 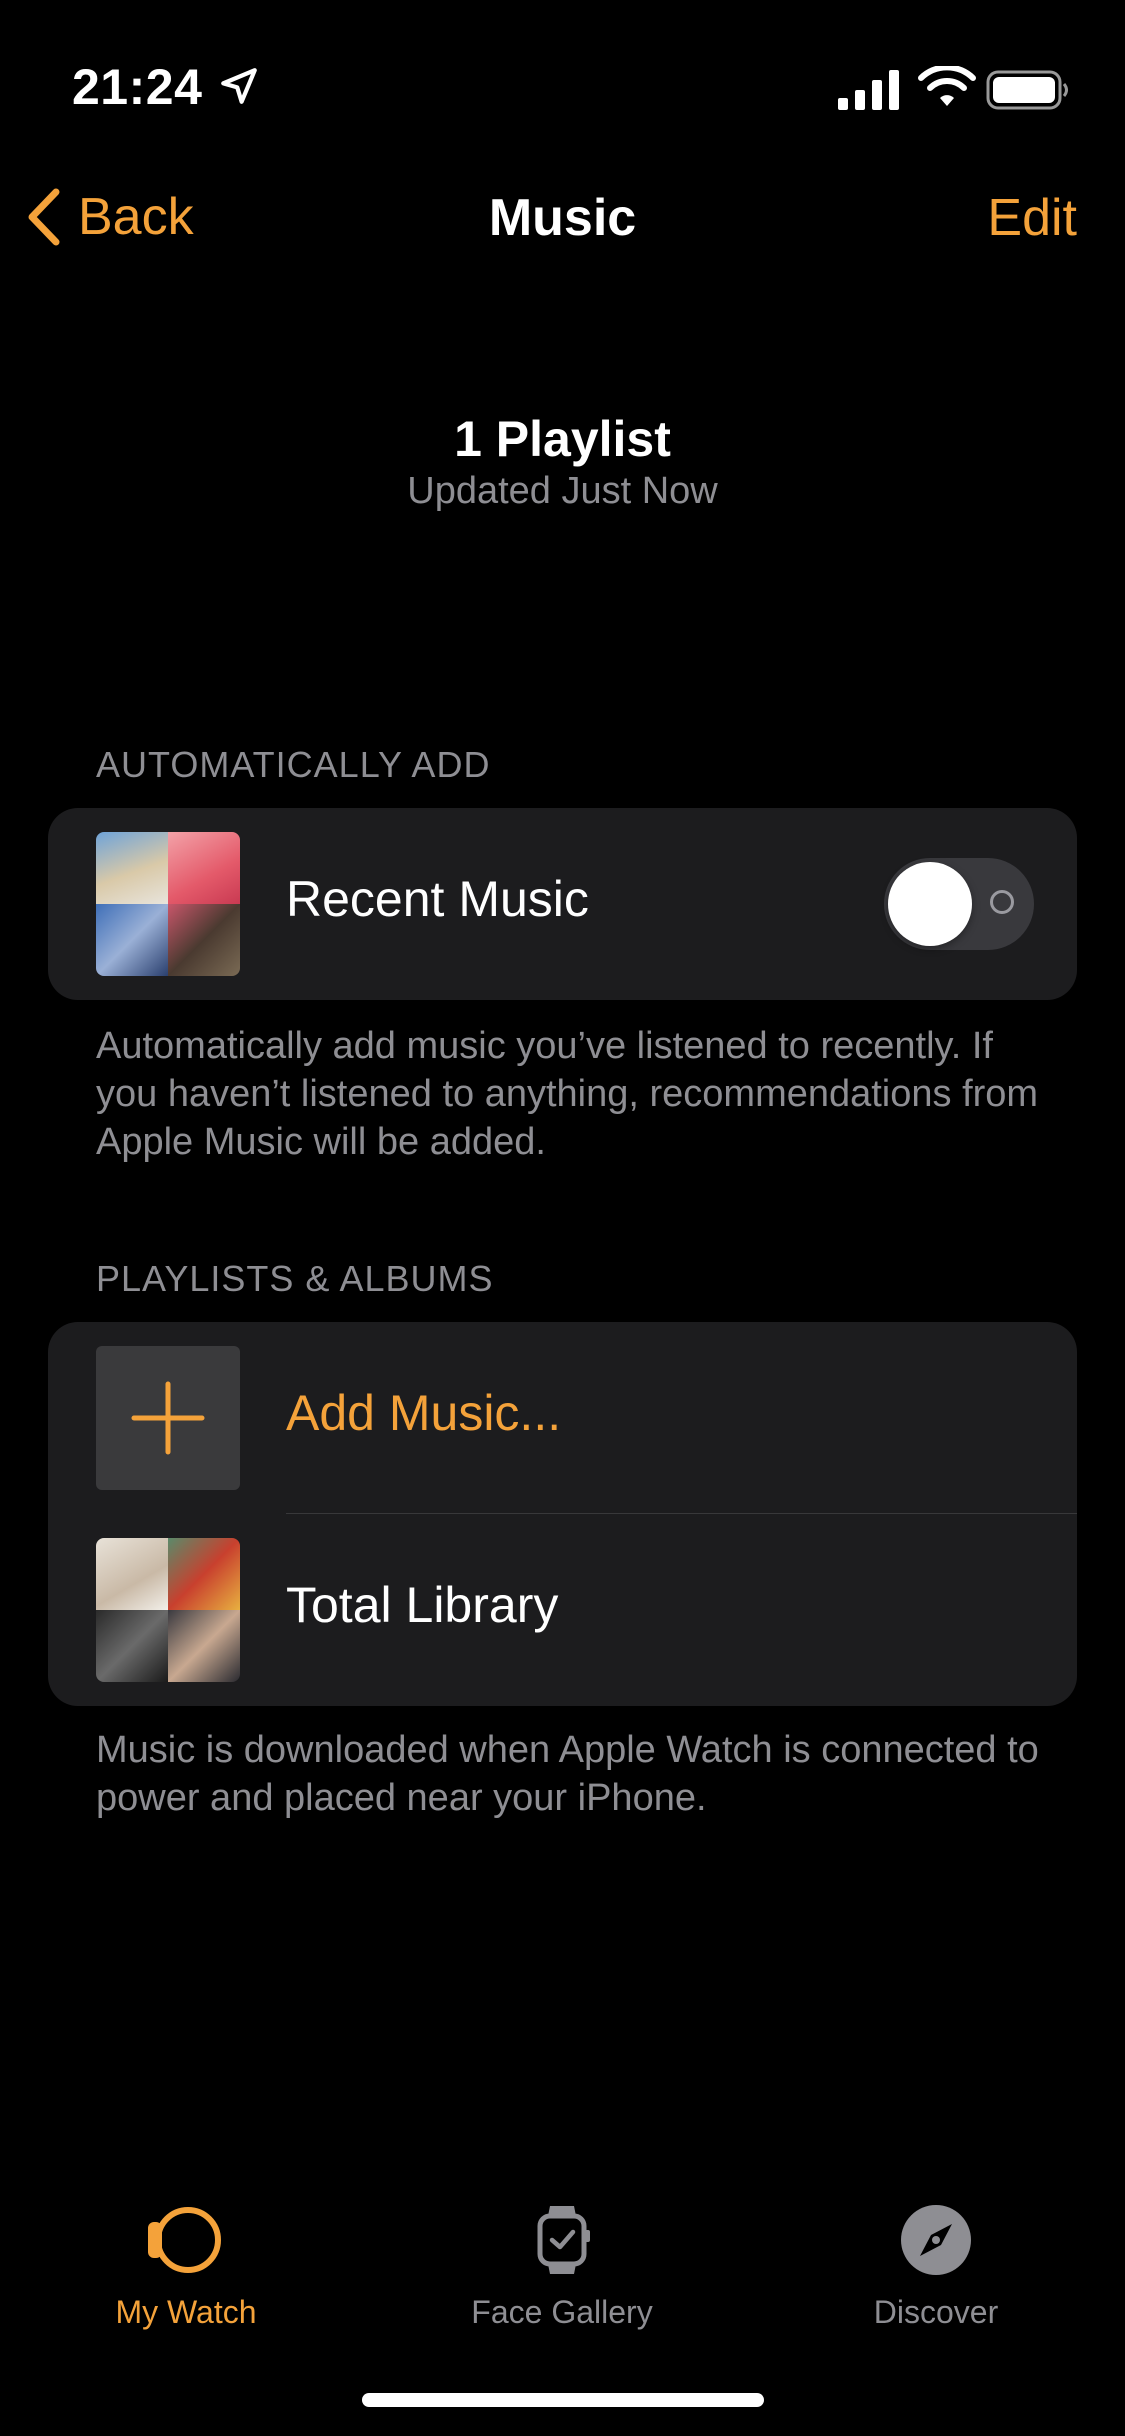 I want to click on compass-icon, so click(x=936, y=2240).